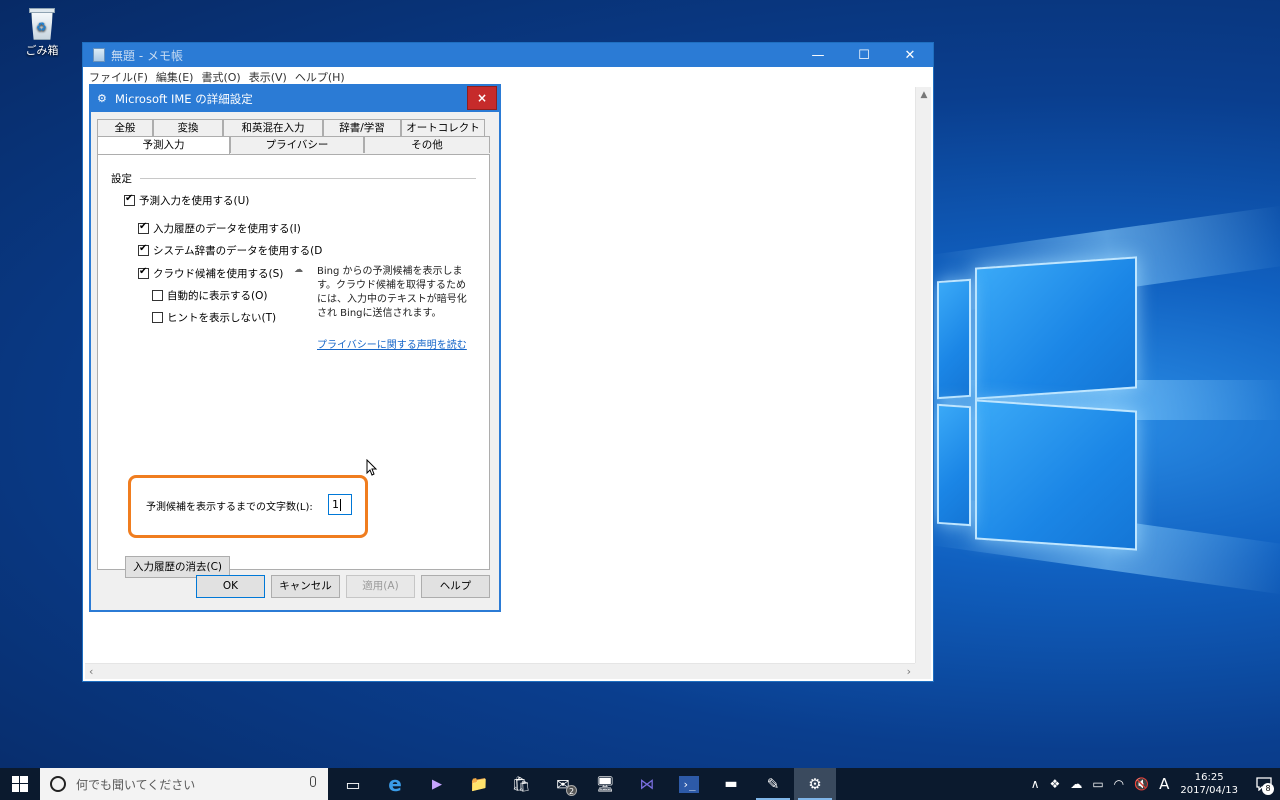 Image resolution: width=1280 pixels, height=800 pixels. What do you see at coordinates (521, 784) in the screenshot?
I see `store-taskbar-button: 🛍` at bounding box center [521, 784].